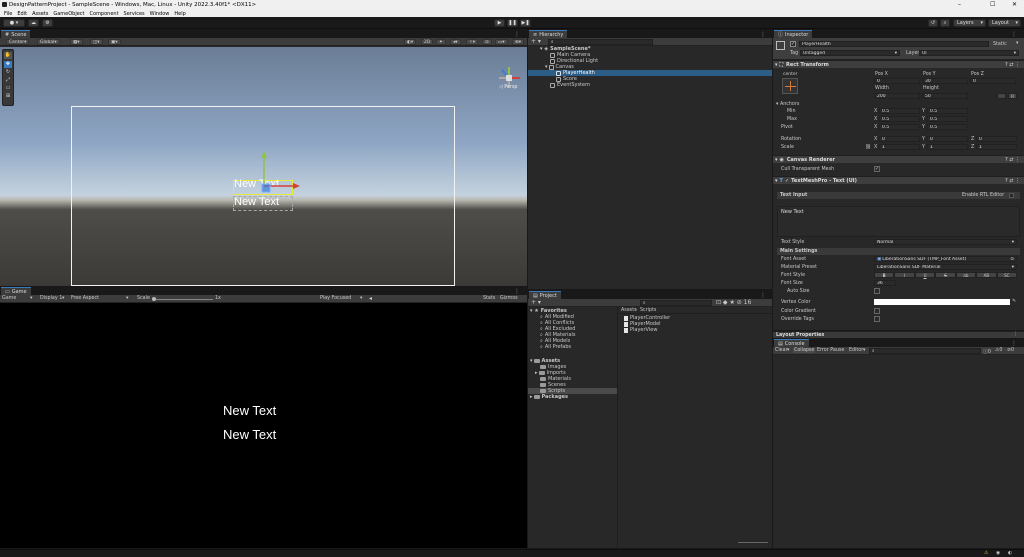 The width and height of the screenshot is (1024, 557). Describe the element at coordinates (536, 41) in the screenshot. I see `hierarchy-add-button: + ▾` at that location.